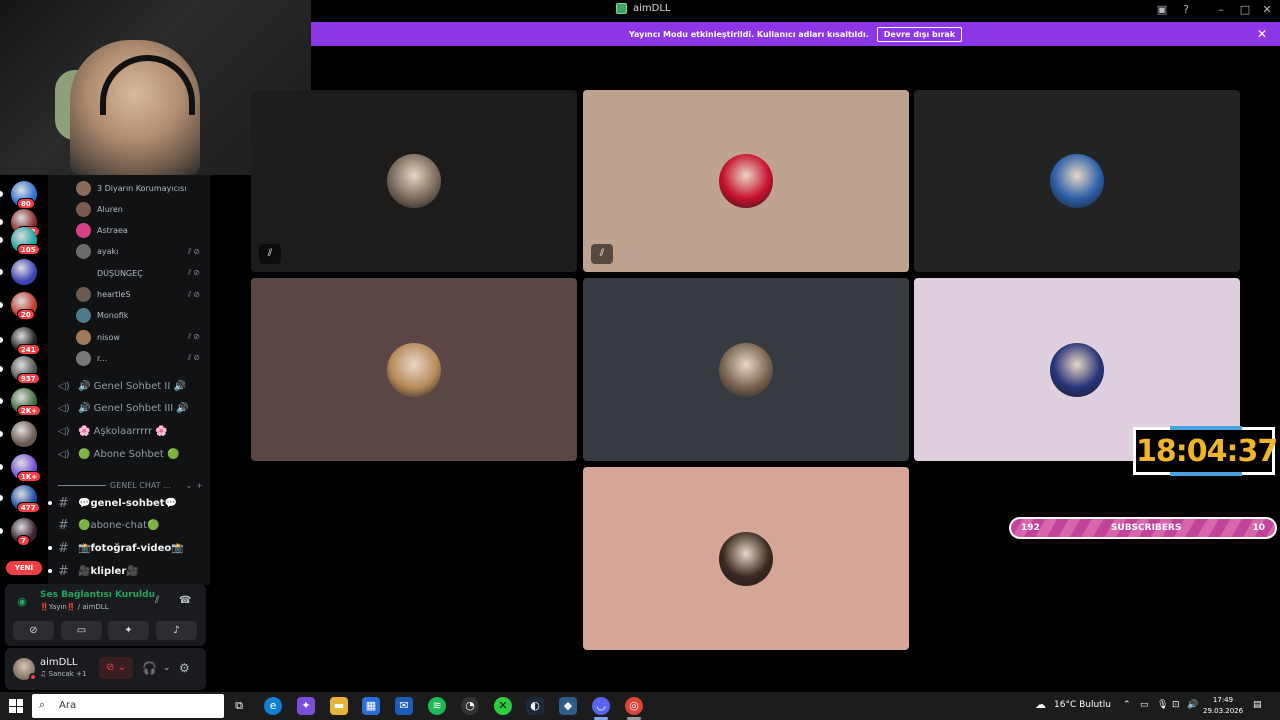  Describe the element at coordinates (28, 378) in the screenshot. I see `mention-badge: 937` at that location.